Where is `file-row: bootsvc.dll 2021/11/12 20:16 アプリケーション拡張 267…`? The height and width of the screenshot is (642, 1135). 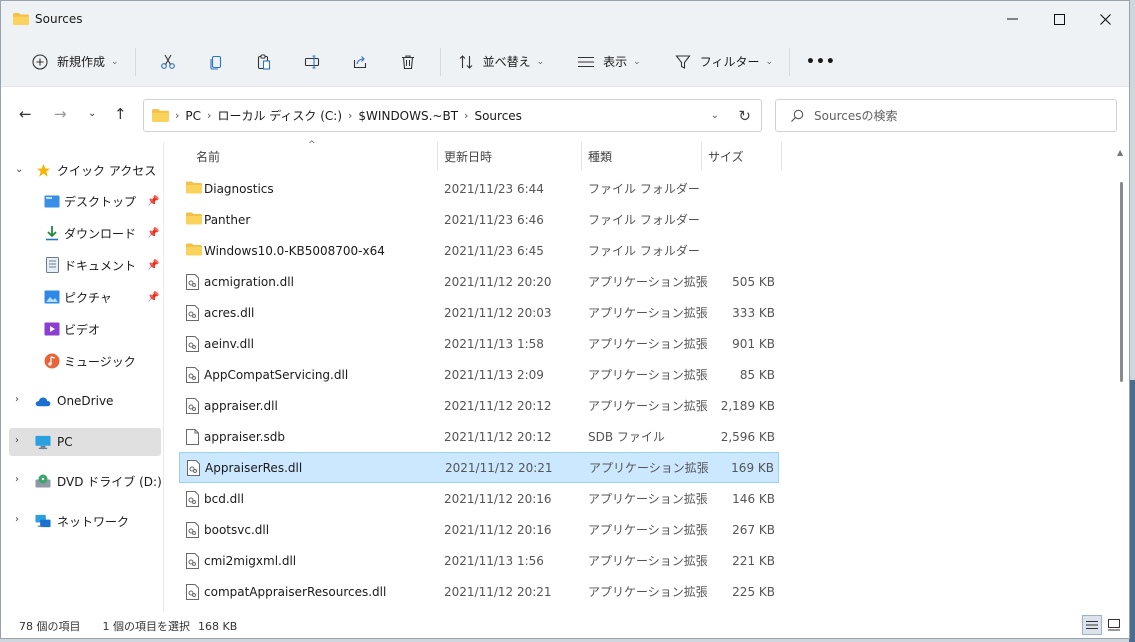
file-row: bootsvc.dll 2021/11/12 20:16 アプリケーション拡張 267… is located at coordinates (479, 529).